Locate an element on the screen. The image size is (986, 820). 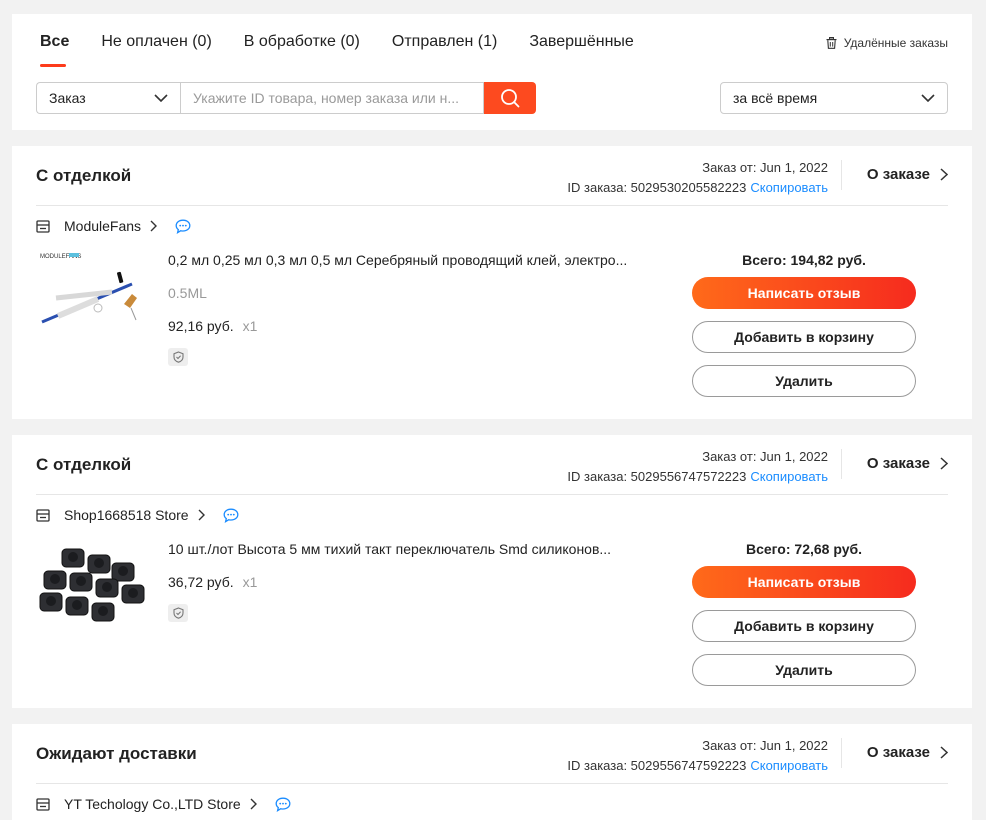
tab-processing: В обработке (0) is located at coordinates (302, 49).